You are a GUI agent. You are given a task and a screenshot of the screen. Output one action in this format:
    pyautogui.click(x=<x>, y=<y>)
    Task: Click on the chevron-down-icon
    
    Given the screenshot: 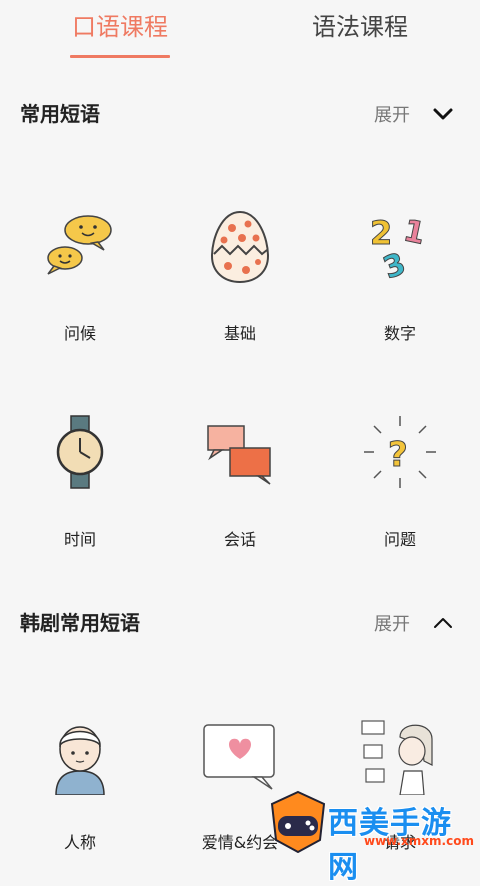 What is the action you would take?
    pyautogui.click(x=443, y=114)
    